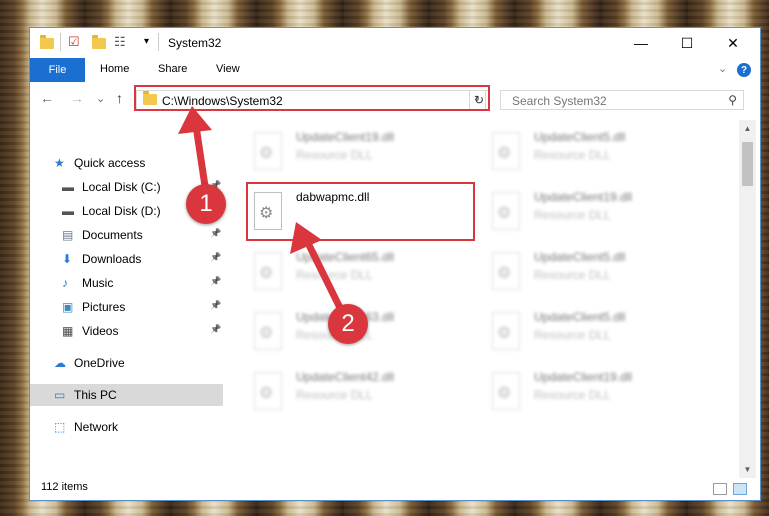 The width and height of the screenshot is (769, 516). I want to click on step-badge-1: 1, so click(206, 204).